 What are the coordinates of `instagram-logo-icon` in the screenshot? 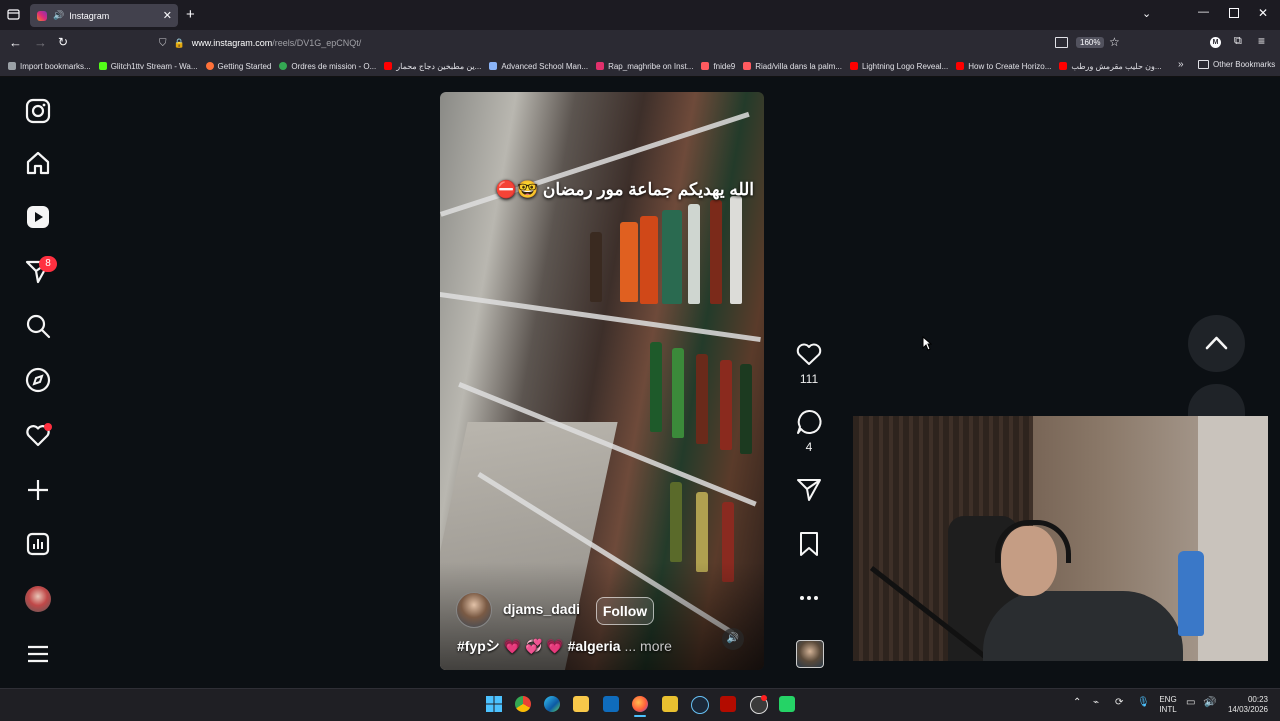 It's located at (38, 111).